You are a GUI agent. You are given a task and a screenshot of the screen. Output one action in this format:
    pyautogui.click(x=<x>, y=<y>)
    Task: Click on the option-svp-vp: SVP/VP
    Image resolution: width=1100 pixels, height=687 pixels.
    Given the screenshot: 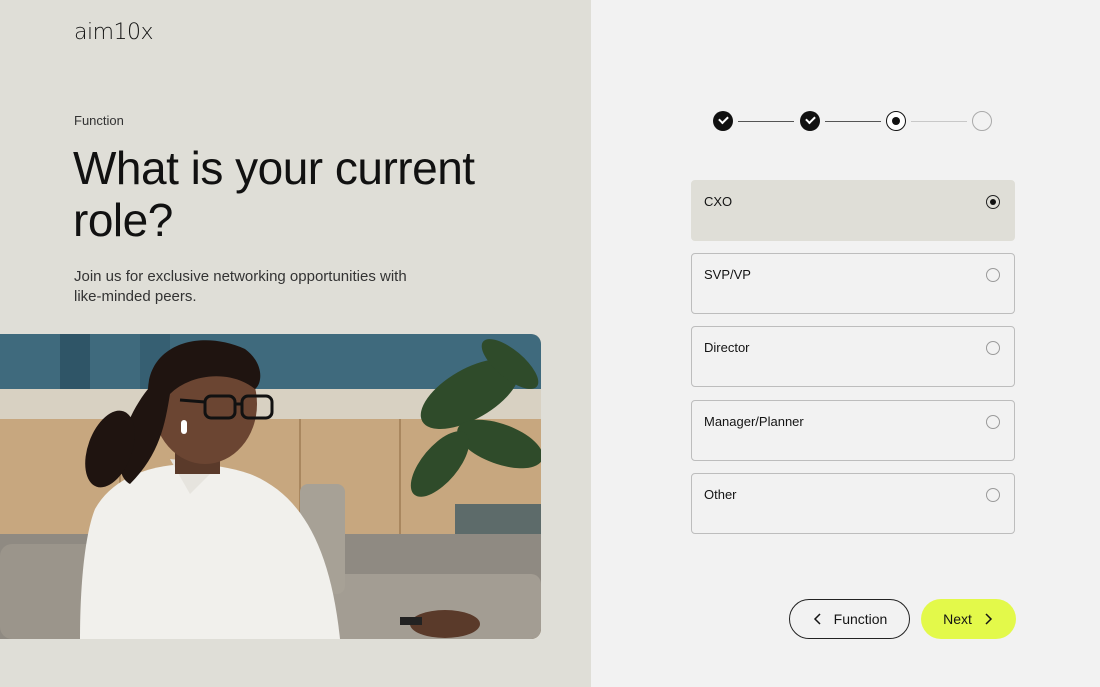 What is the action you would take?
    pyautogui.click(x=853, y=283)
    